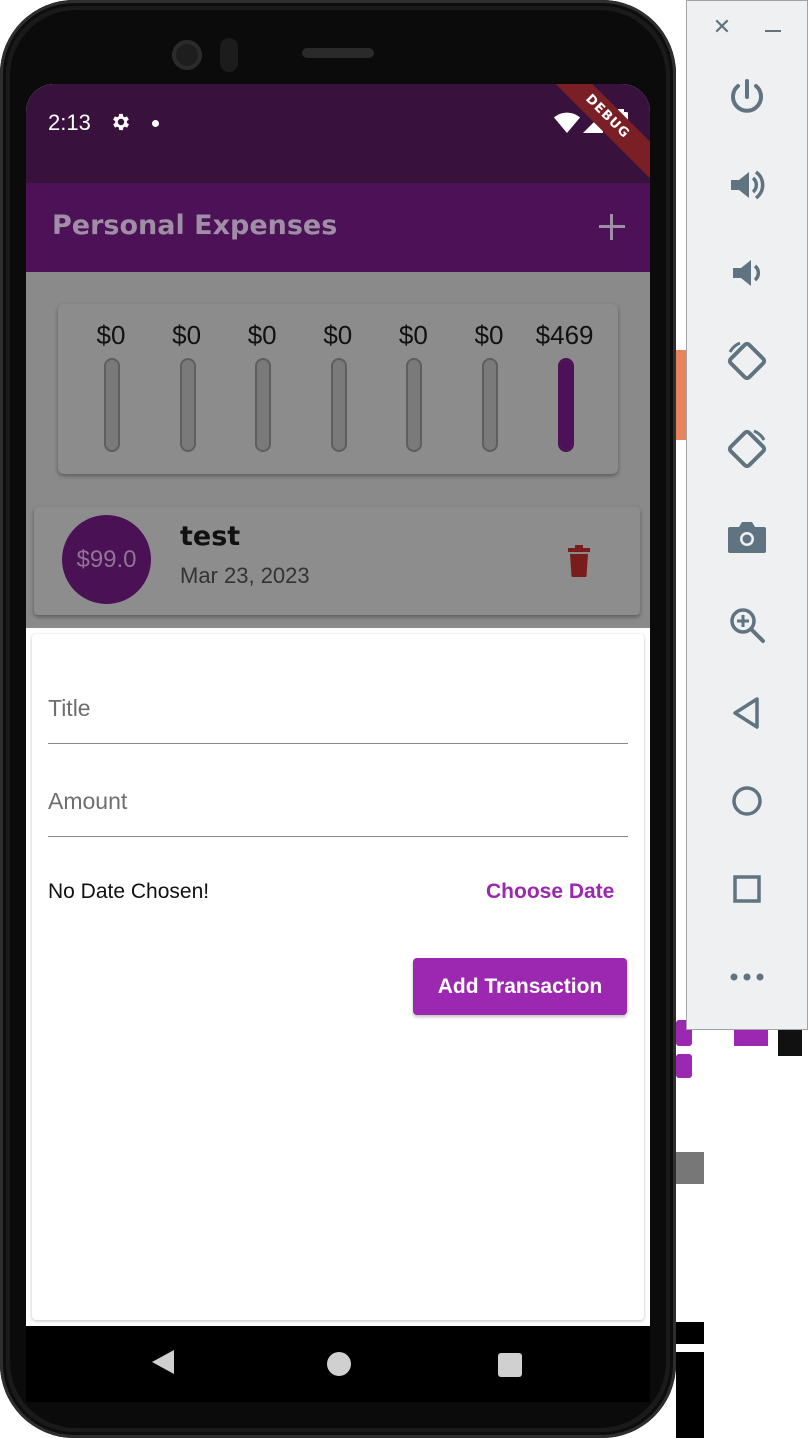 Image resolution: width=808 pixels, height=1438 pixels. Describe the element at coordinates (520, 986) in the screenshot. I see `add-transaction-button: Add Transaction` at that location.